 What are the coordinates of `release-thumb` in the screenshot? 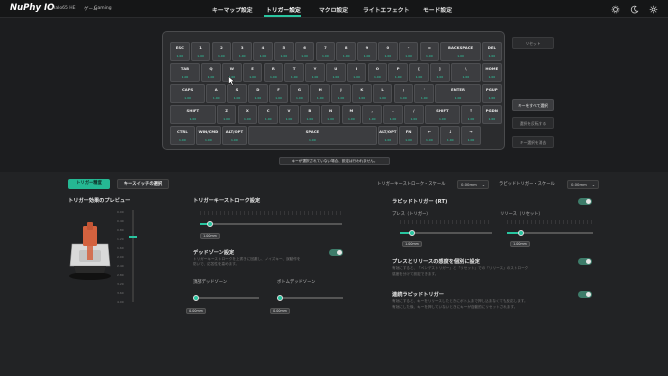 It's located at (521, 233).